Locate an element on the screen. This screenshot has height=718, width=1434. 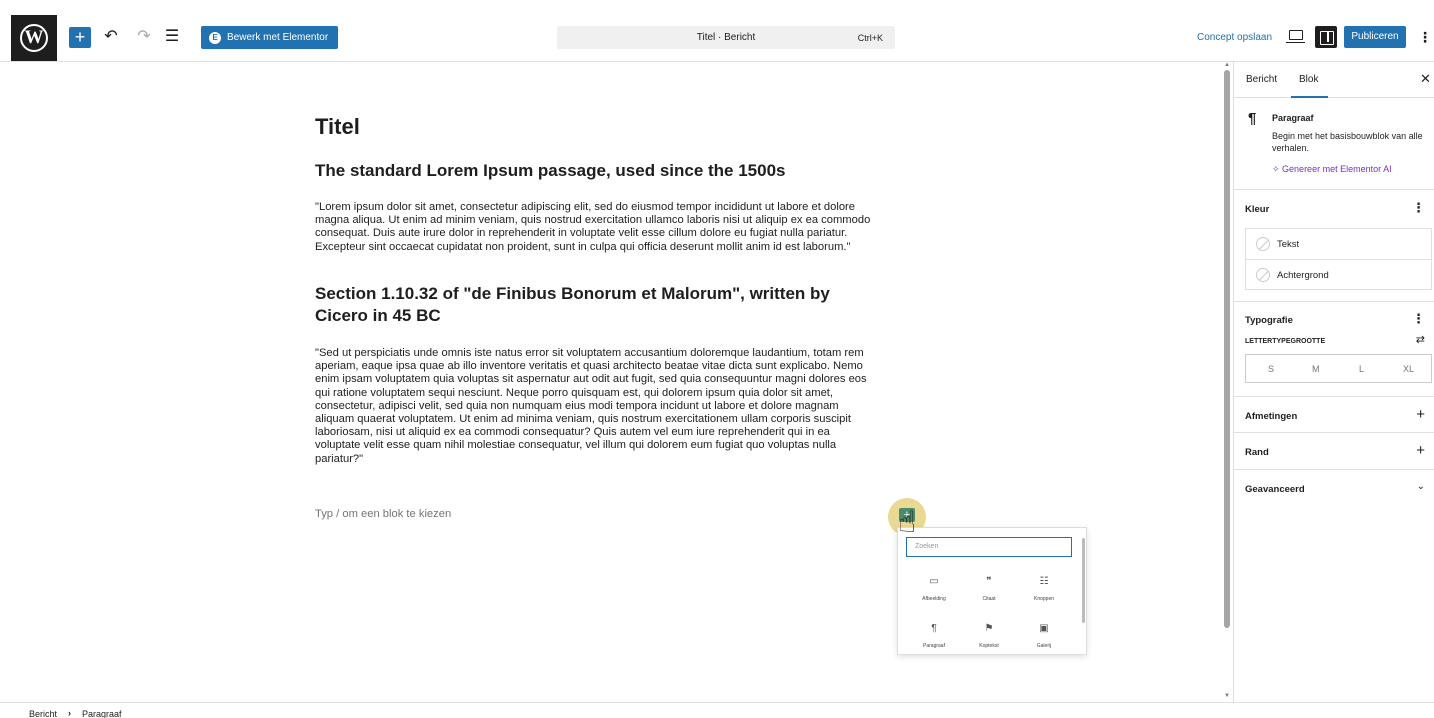
inserter-item-paragraph: ¶ Paragraaf is located at coordinates (934, 636).